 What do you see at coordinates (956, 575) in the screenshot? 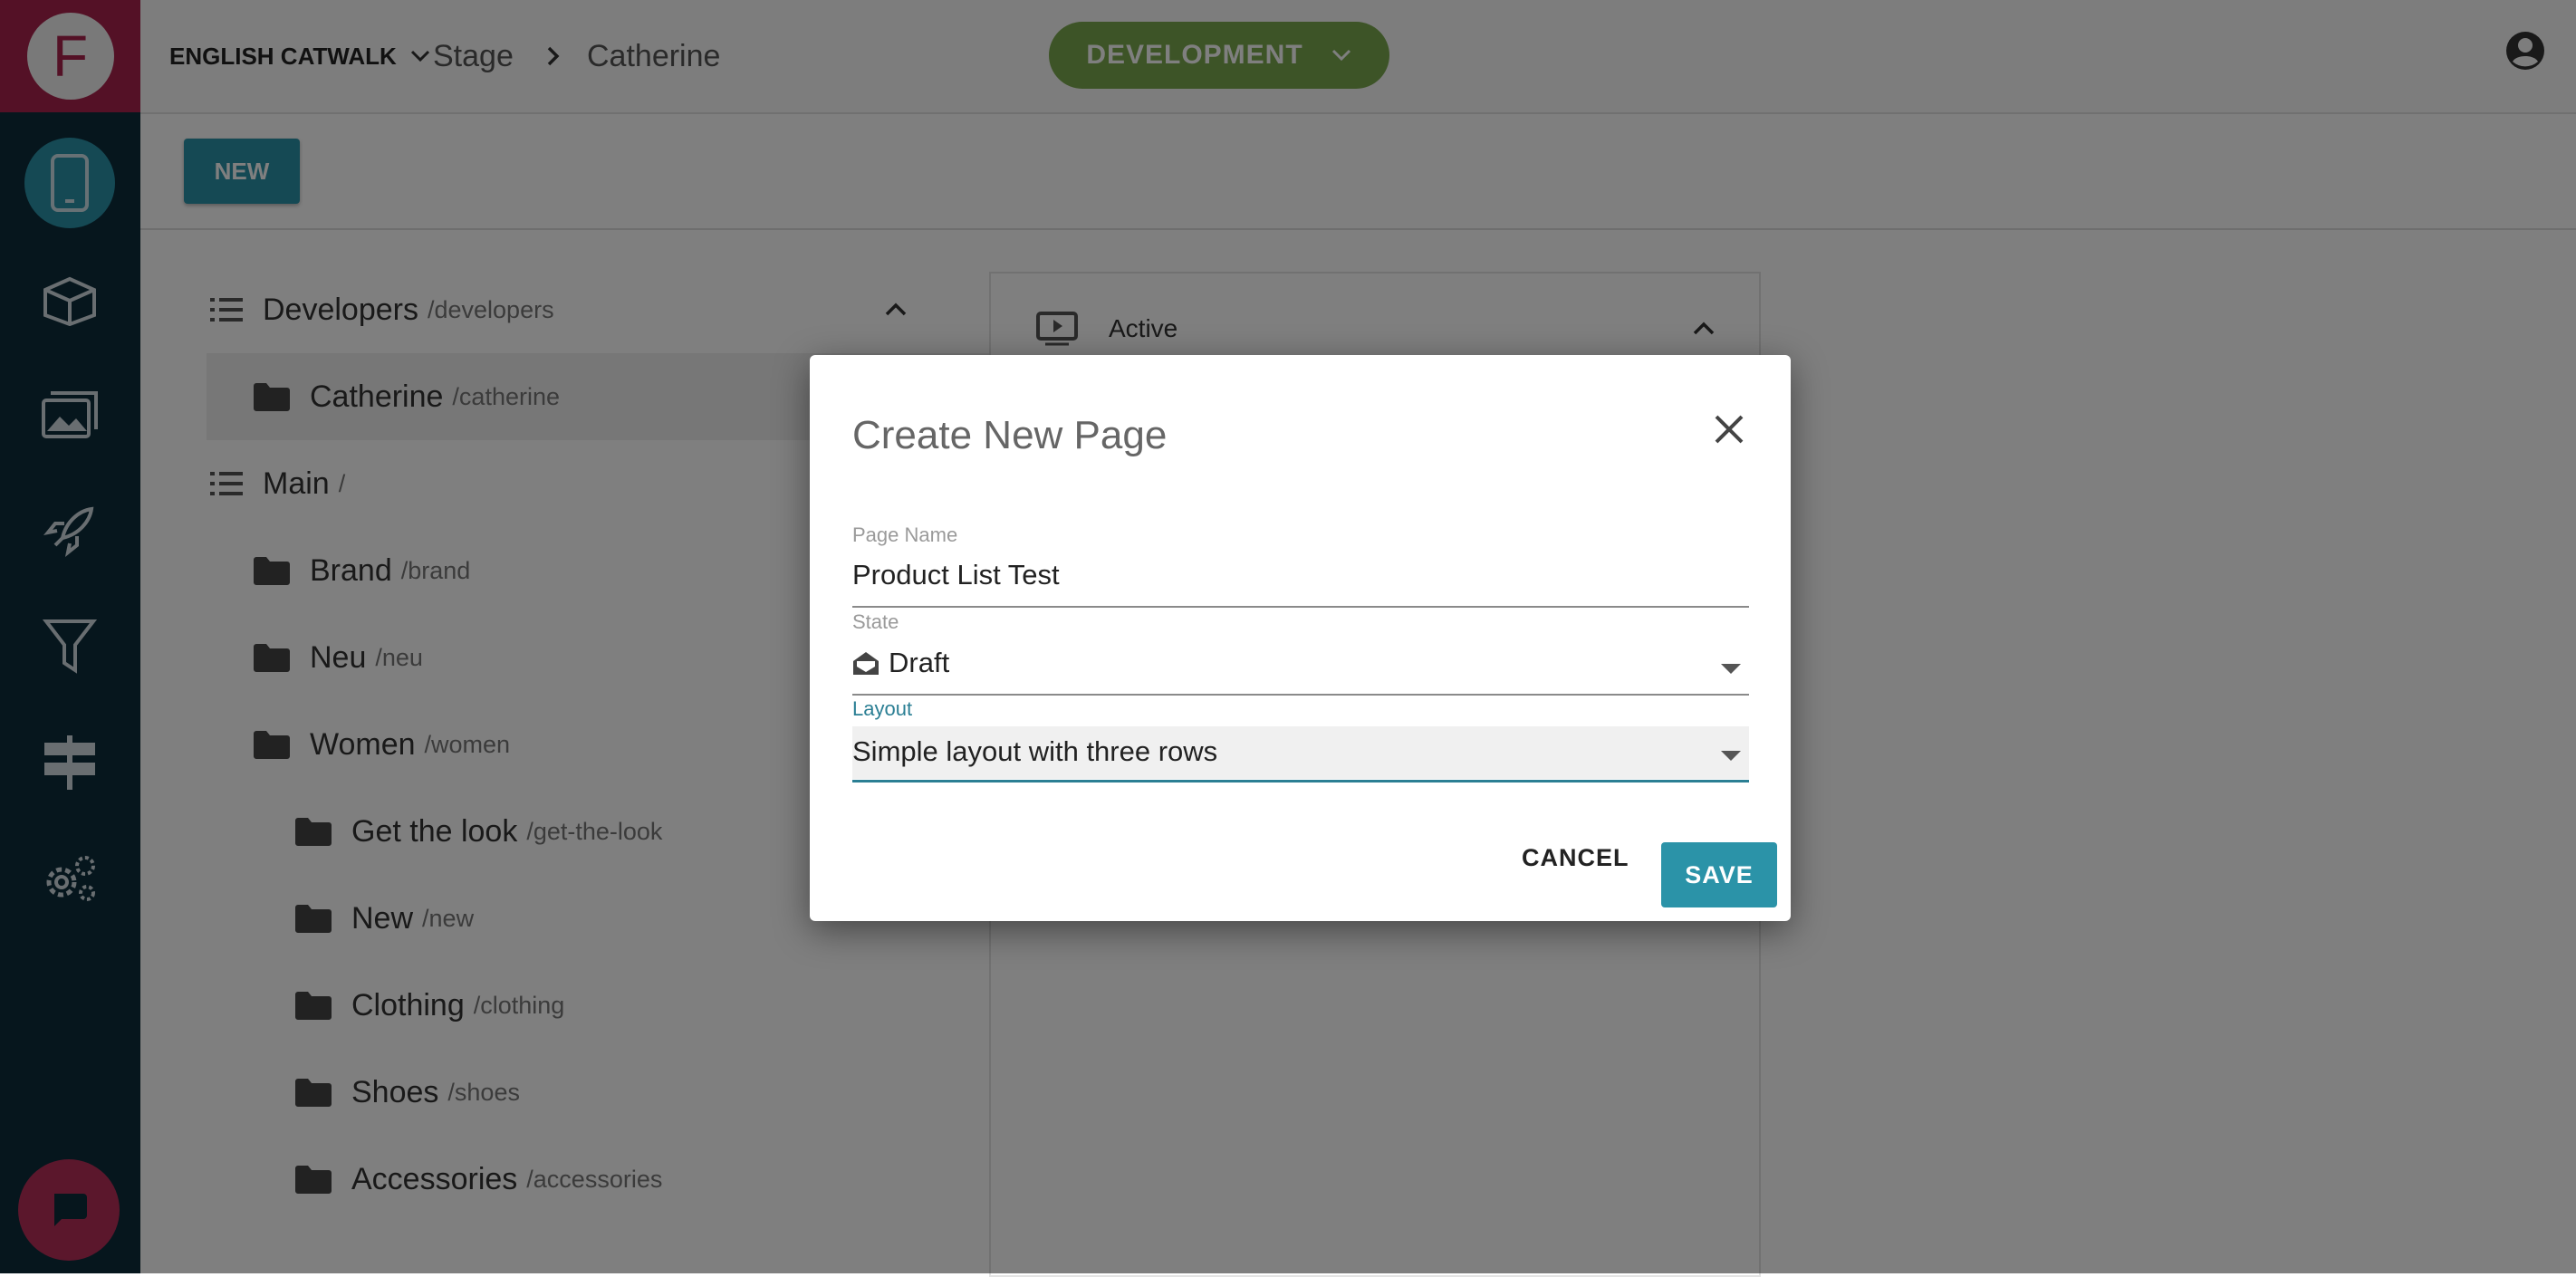
I see `page-name-value: Product List Test` at bounding box center [956, 575].